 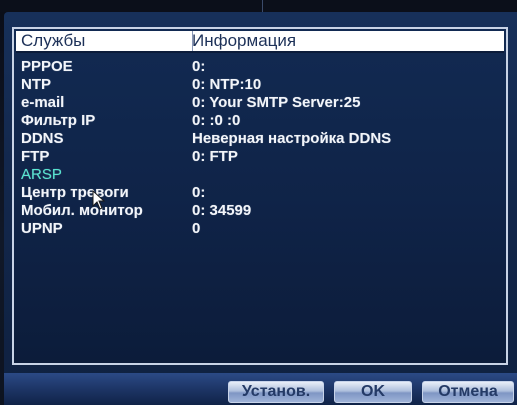 What do you see at coordinates (260, 174) in the screenshot?
I see `service-row-arsp: ARSP` at bounding box center [260, 174].